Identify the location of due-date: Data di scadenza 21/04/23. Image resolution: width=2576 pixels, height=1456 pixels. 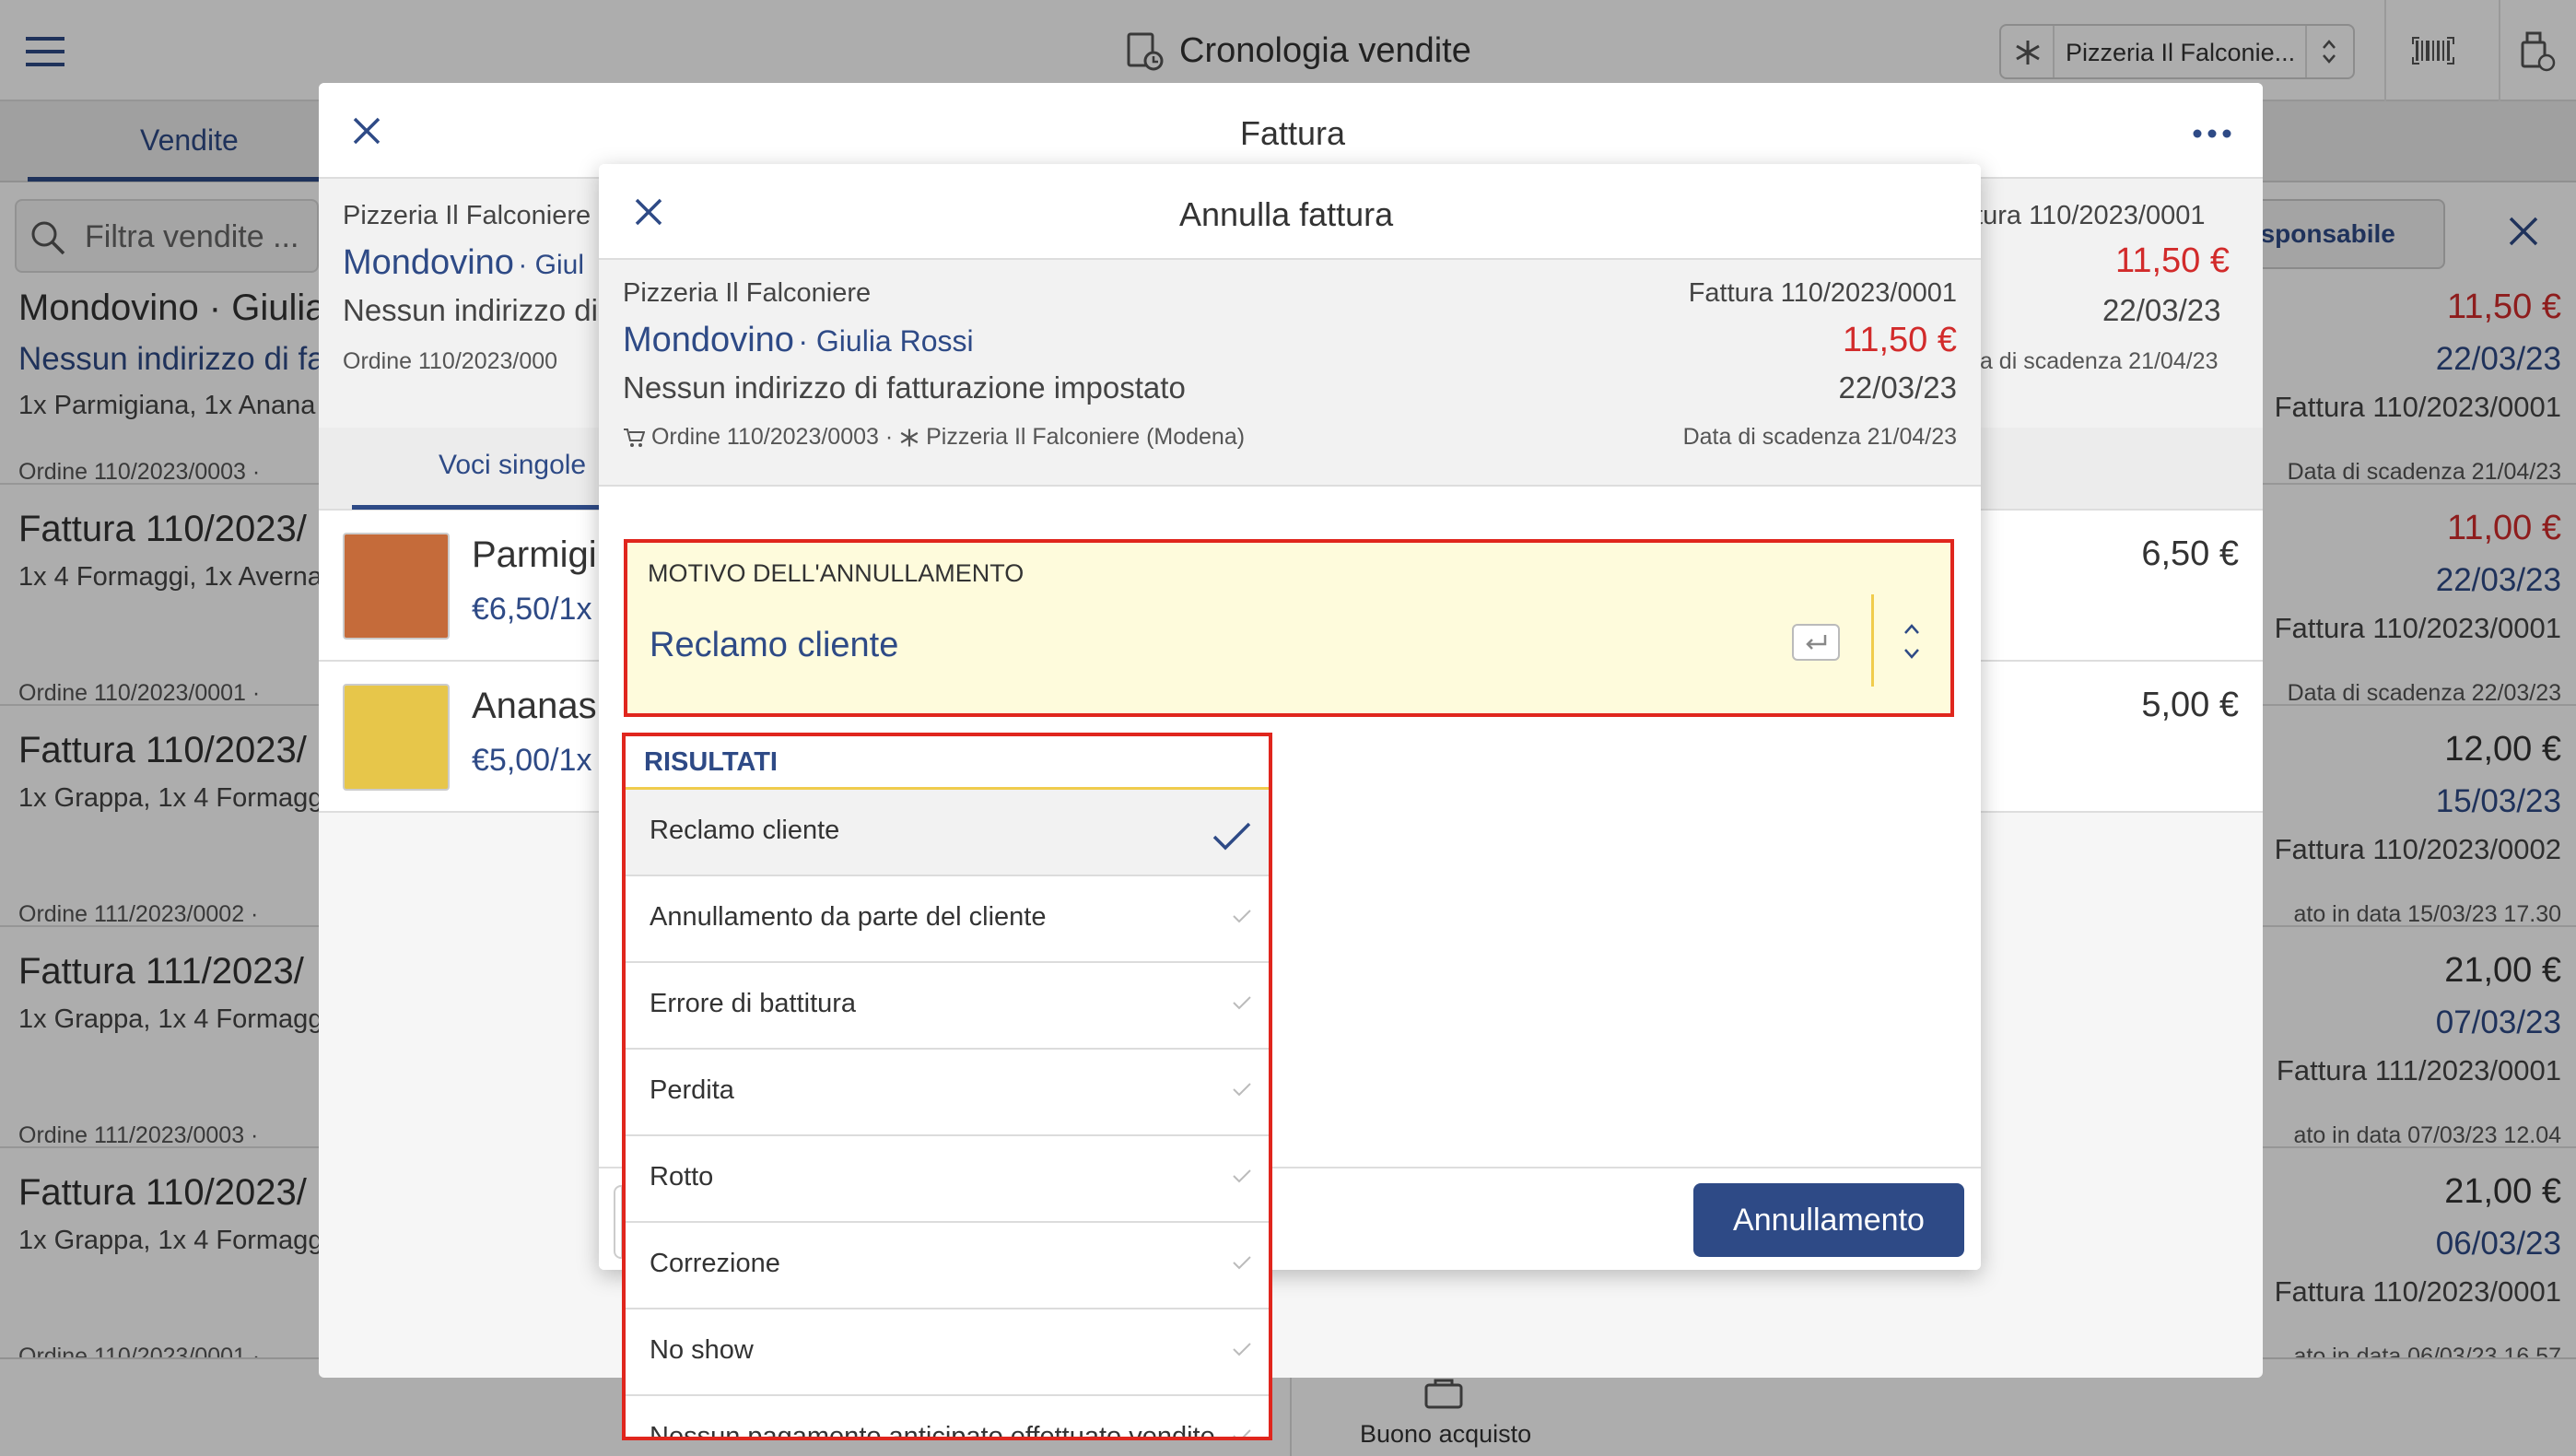
(1819, 437).